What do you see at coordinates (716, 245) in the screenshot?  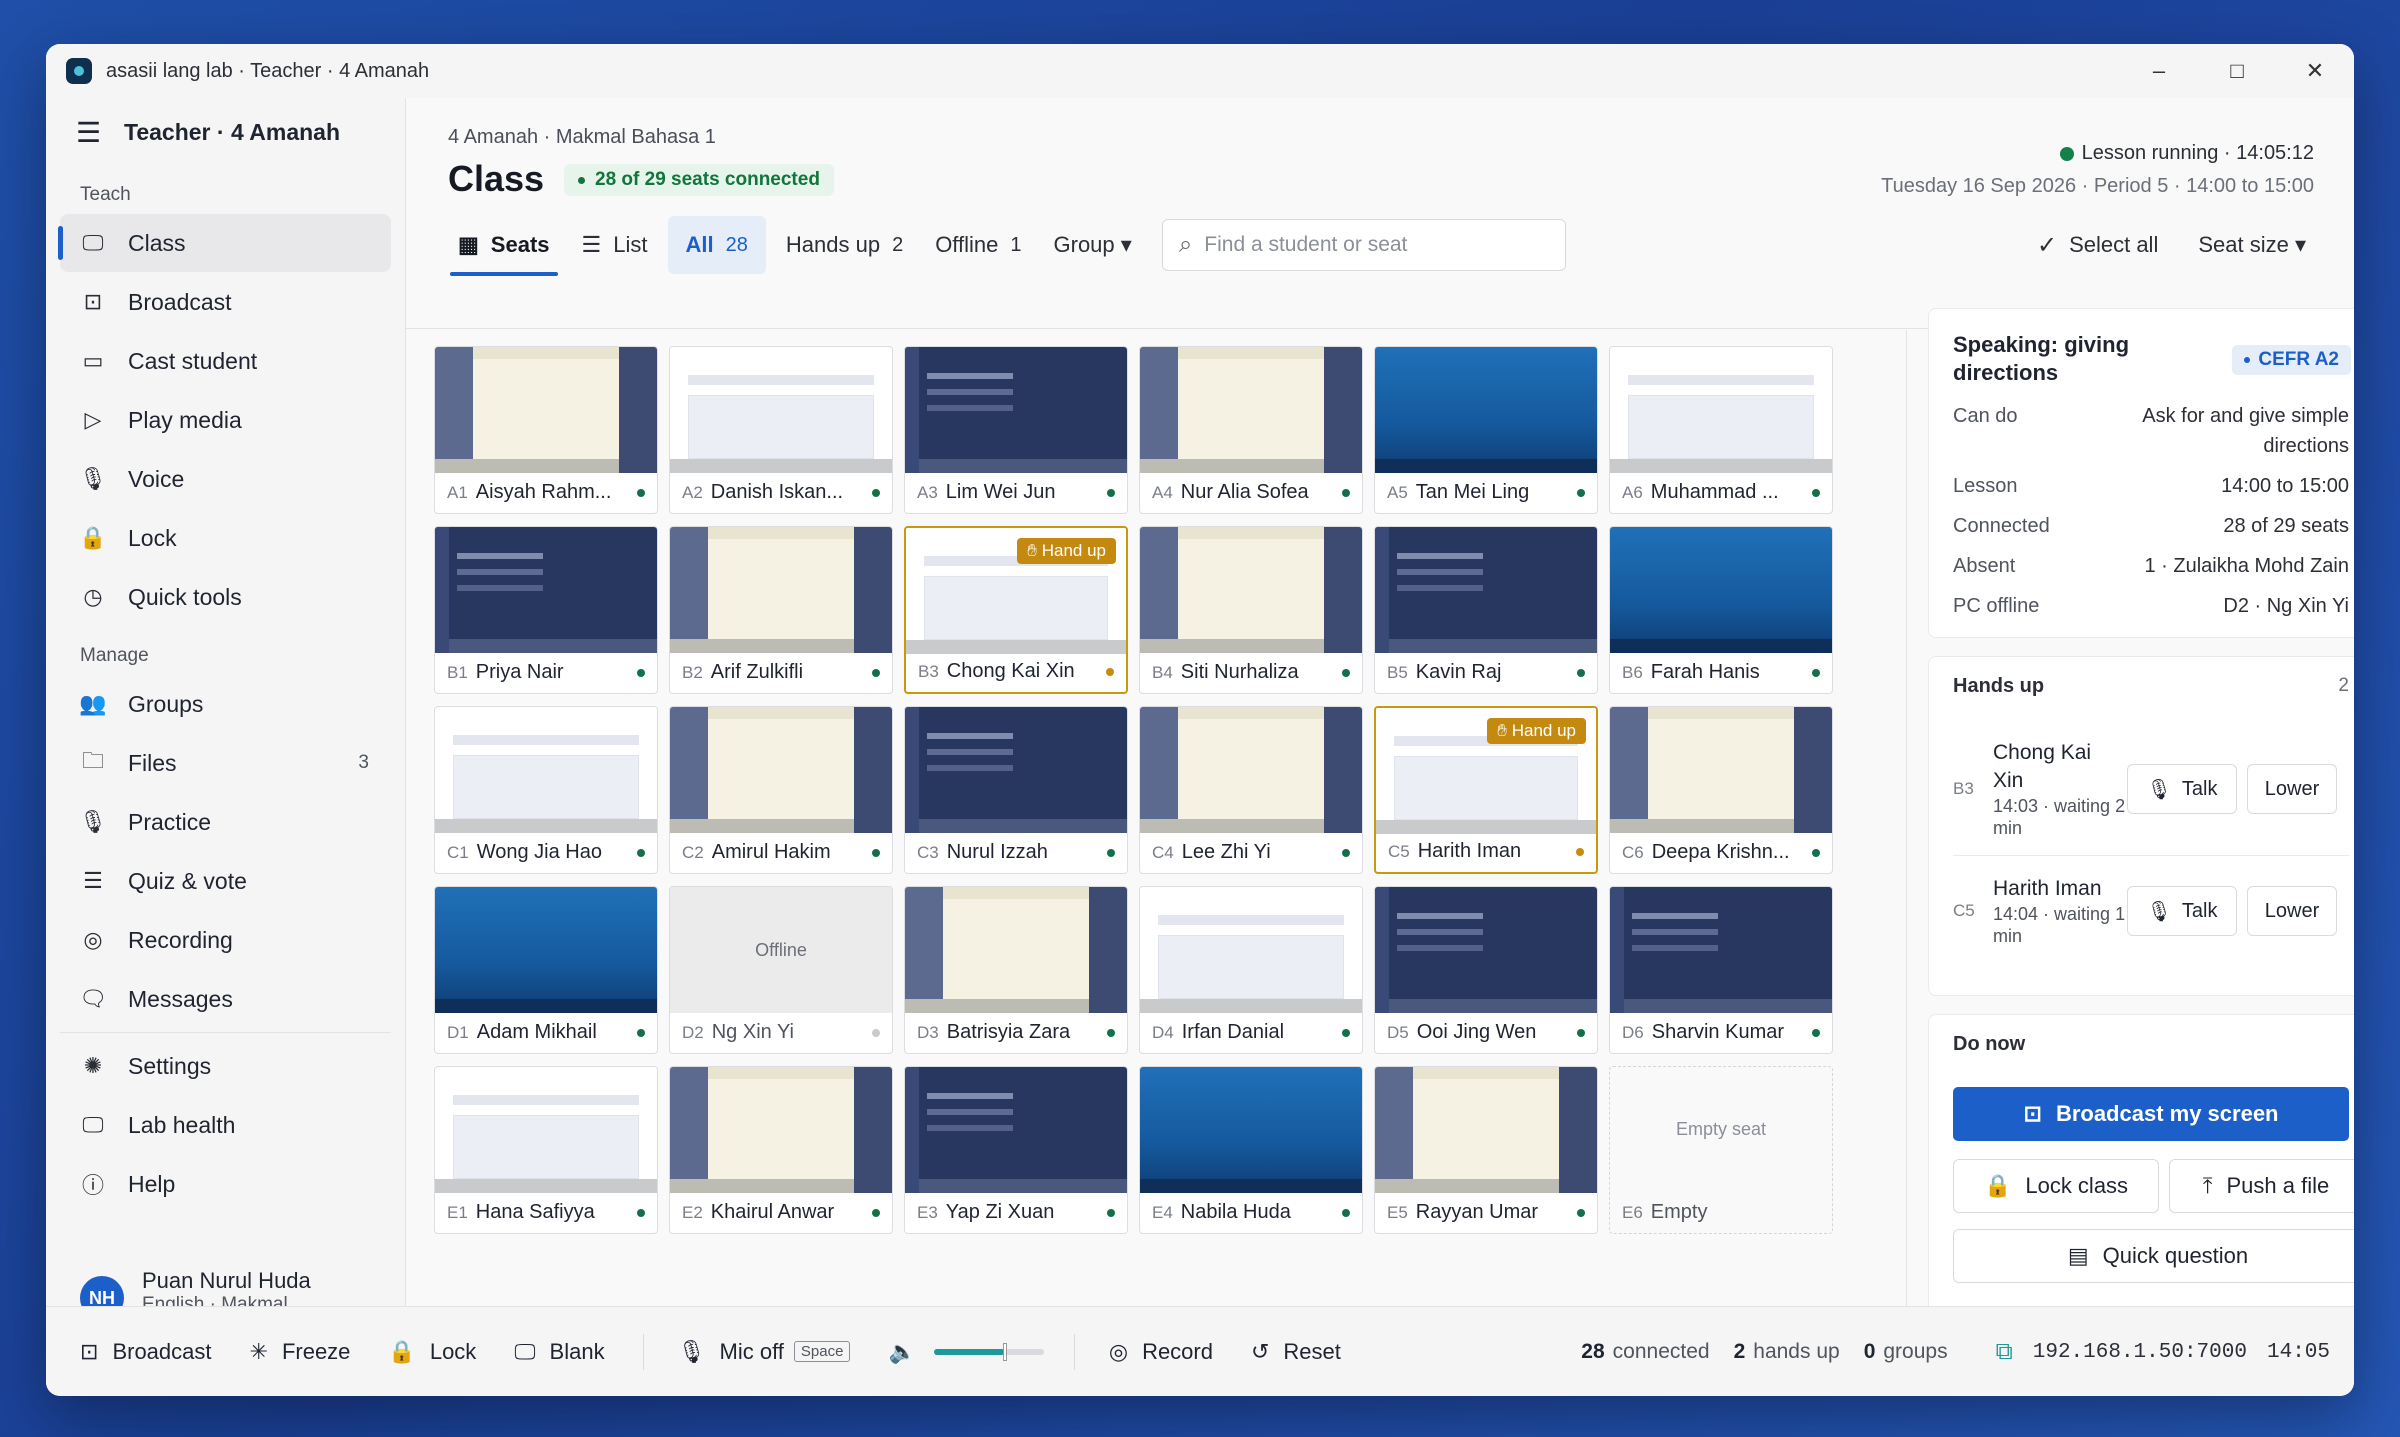 I see `filter-all: All 28` at bounding box center [716, 245].